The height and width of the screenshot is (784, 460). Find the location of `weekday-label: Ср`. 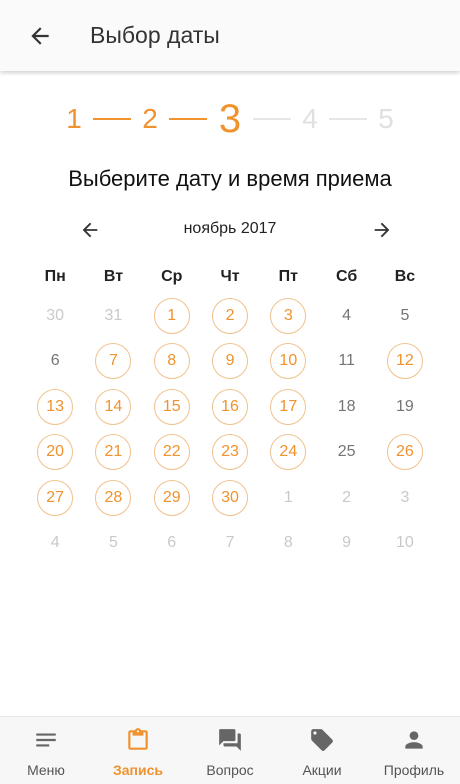

weekday-label: Ср is located at coordinates (172, 276).